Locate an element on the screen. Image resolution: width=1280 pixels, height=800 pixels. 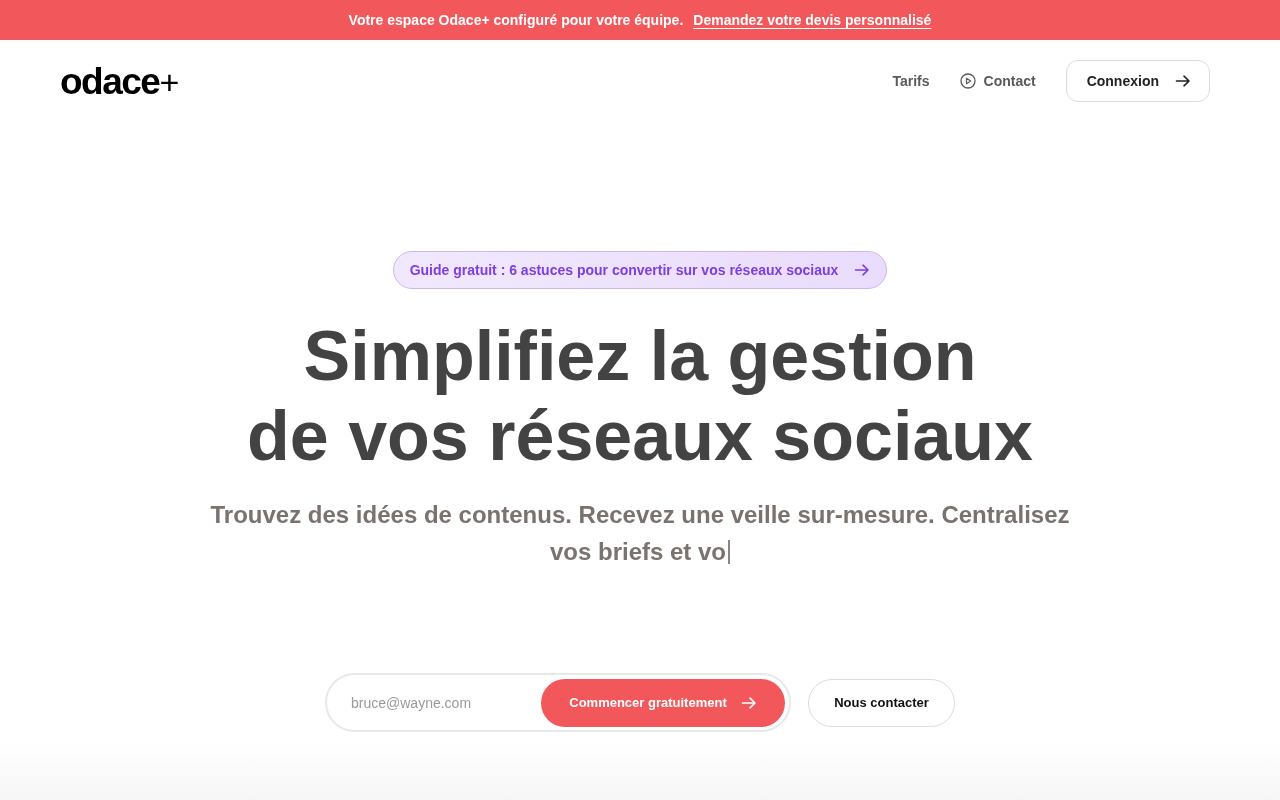
hero-title: Simplifiez la gestion de vos réseaux sociaux is located at coordinates (640, 396).